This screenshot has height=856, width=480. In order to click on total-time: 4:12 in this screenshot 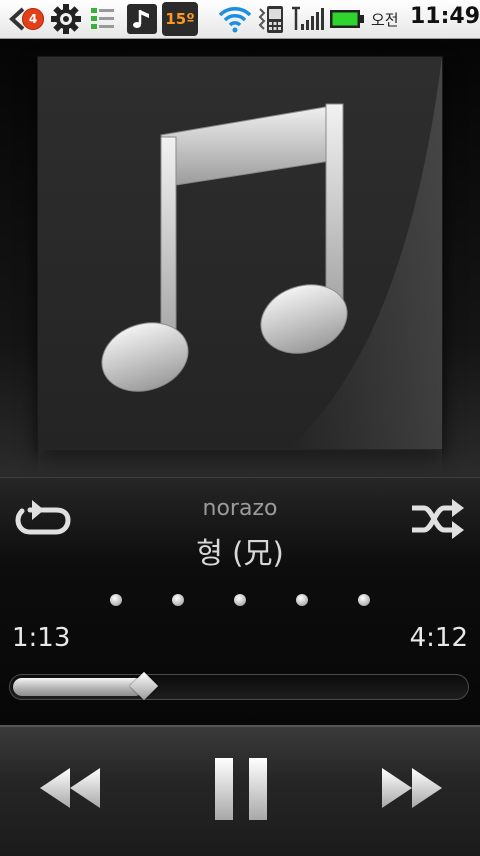, I will do `click(438, 638)`.